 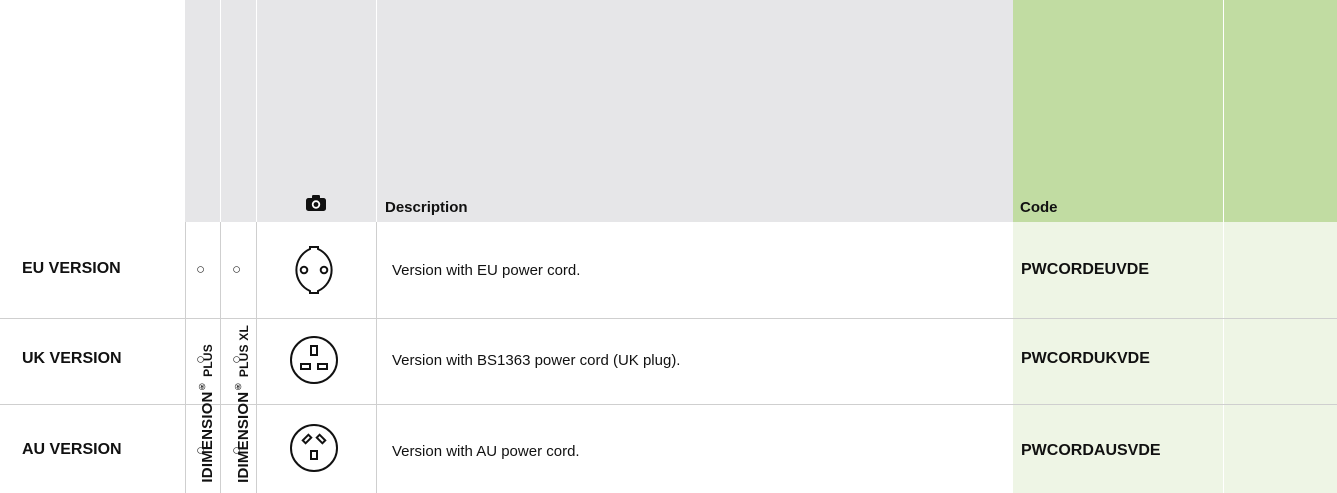 What do you see at coordinates (486, 270) in the screenshot?
I see `description-text: Version with EU power cord.` at bounding box center [486, 270].